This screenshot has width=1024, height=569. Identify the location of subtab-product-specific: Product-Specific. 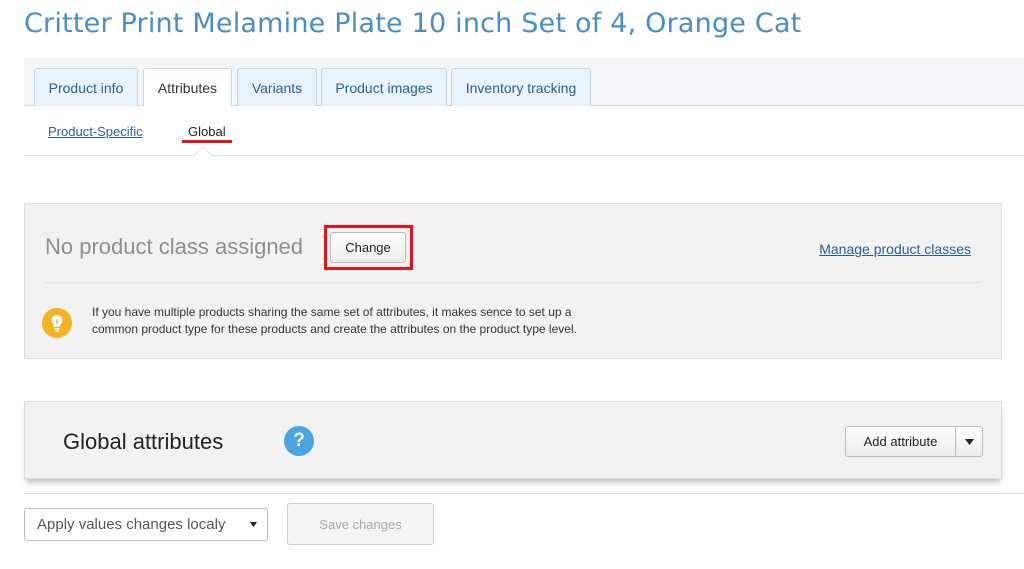
(95, 131).